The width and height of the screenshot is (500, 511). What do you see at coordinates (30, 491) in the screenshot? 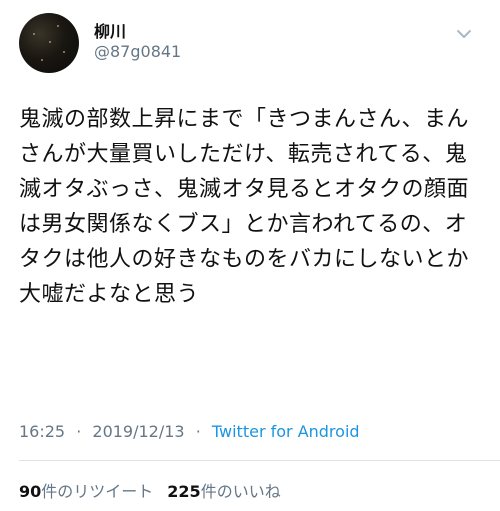
I see `retweets-count: 90` at bounding box center [30, 491].